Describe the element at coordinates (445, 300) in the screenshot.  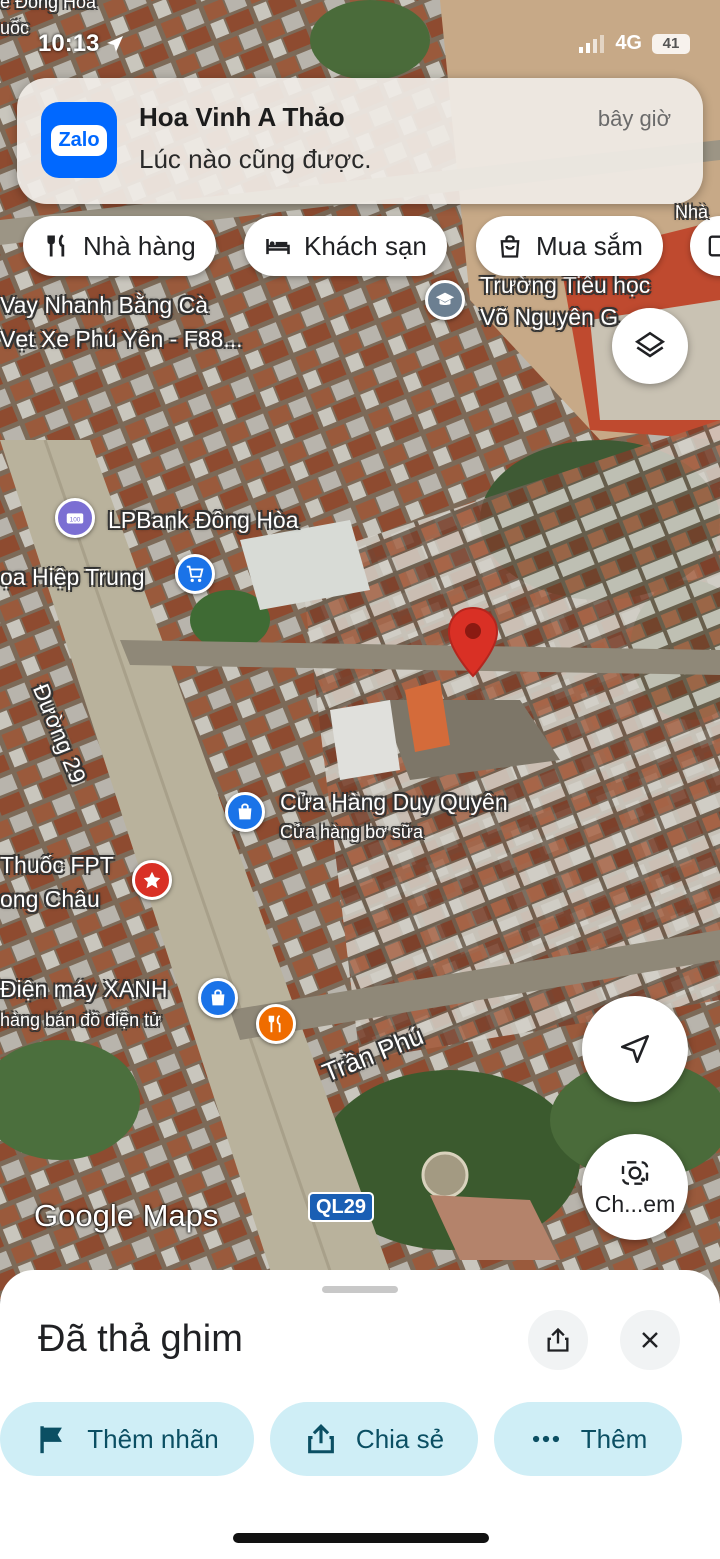
I see `school-icon` at that location.